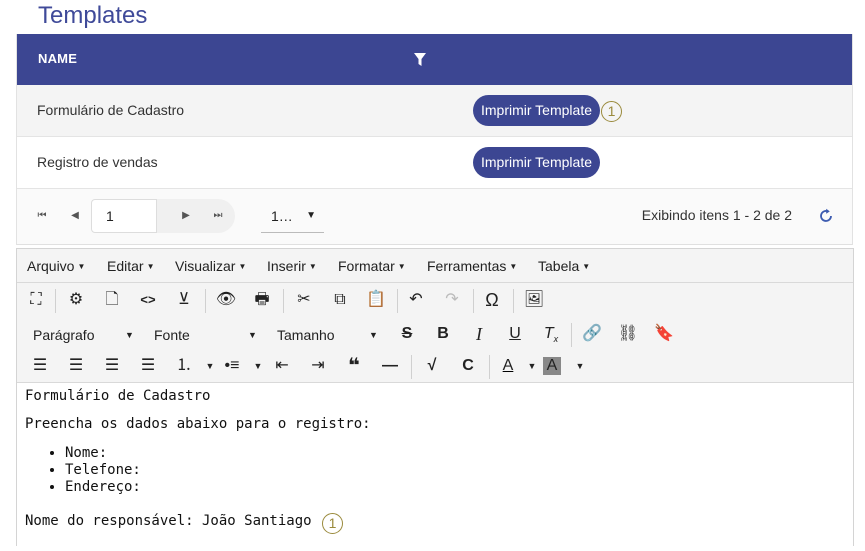  I want to click on page-input: 1, so click(124, 216).